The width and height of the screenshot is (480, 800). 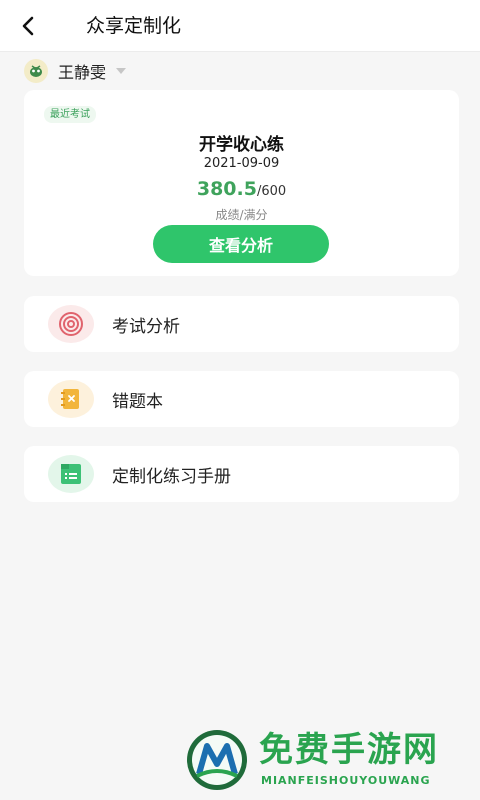 I want to click on watermark-subtitle: MIANFEISHOUYOUWANG, so click(x=346, y=780).